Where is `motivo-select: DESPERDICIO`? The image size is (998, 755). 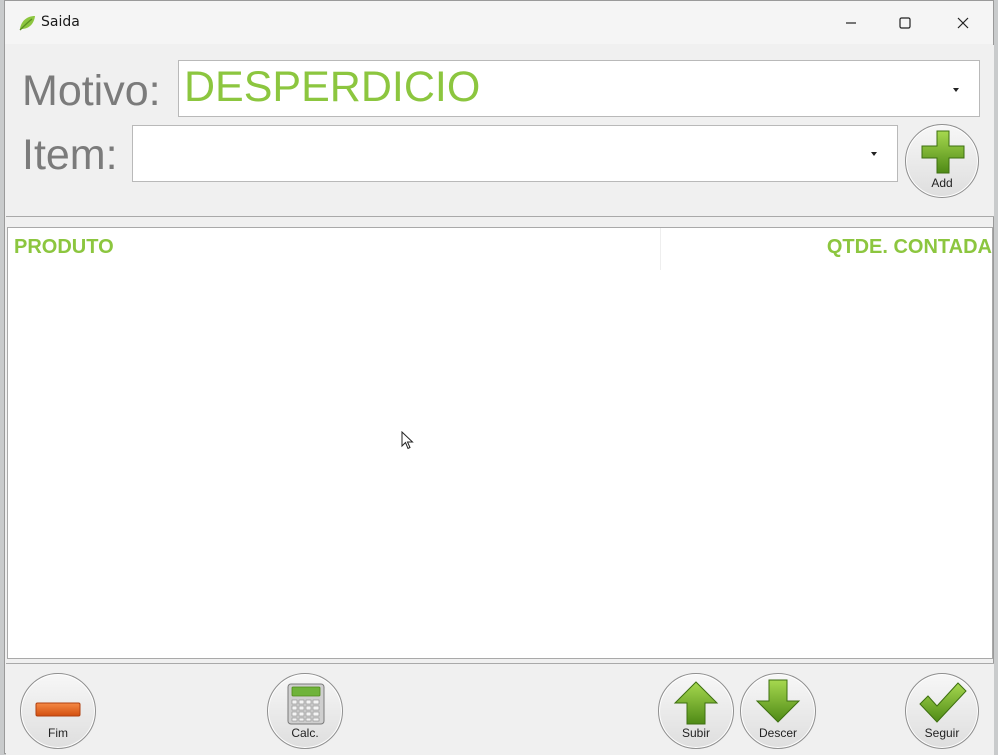 motivo-select: DESPERDICIO is located at coordinates (579, 88).